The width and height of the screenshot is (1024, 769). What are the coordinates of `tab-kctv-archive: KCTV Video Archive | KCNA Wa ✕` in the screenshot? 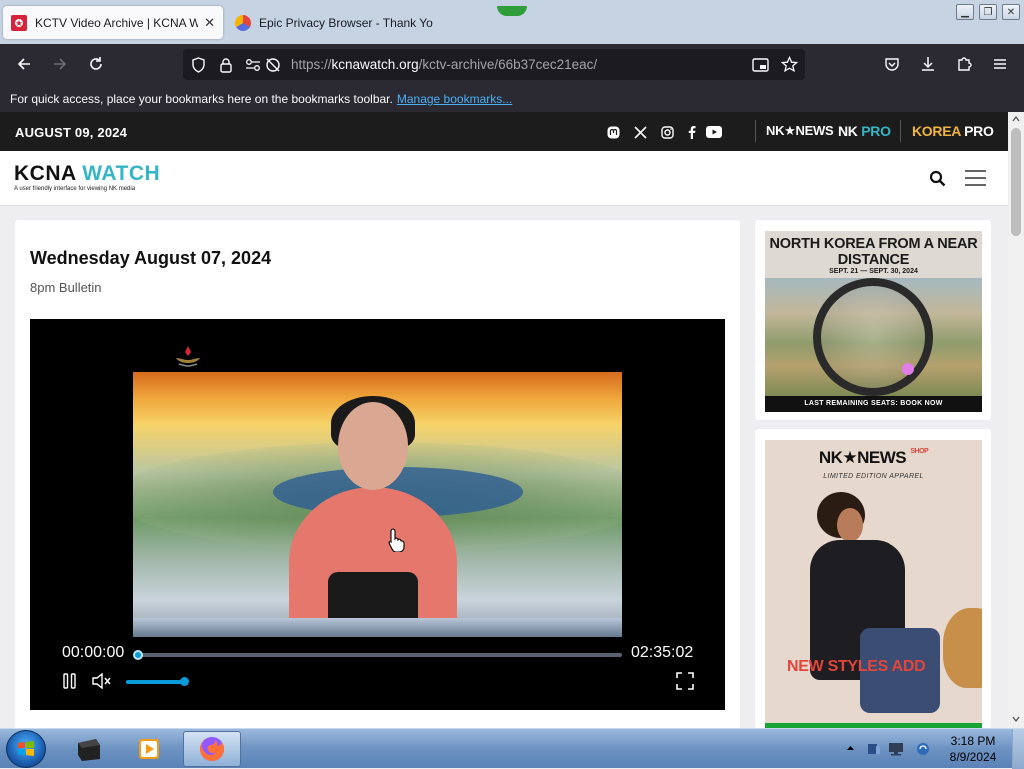 It's located at (113, 22).